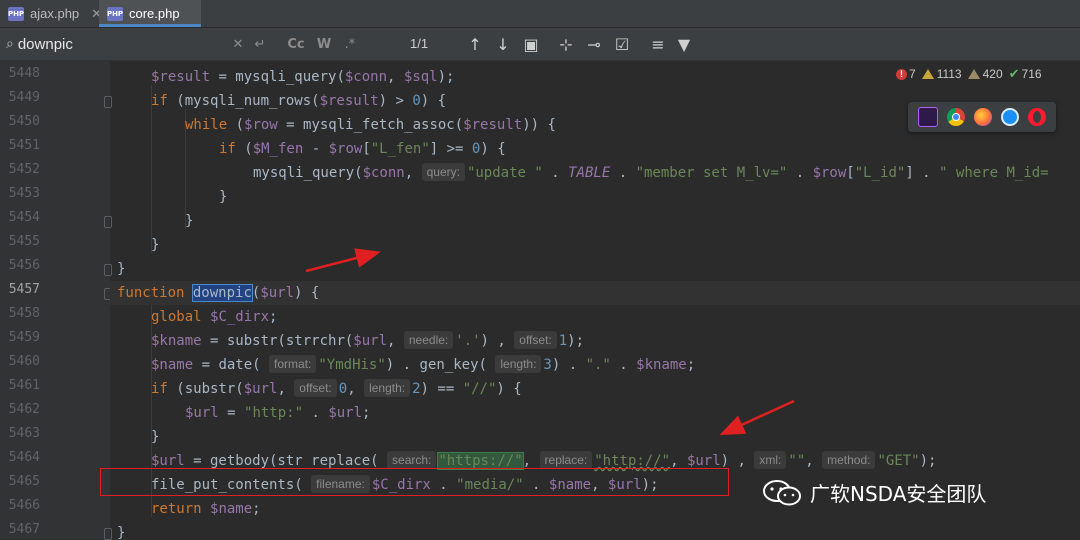 The width and height of the screenshot is (1080, 540). I want to click on tab-core-php: PHP core.php, so click(150, 13).